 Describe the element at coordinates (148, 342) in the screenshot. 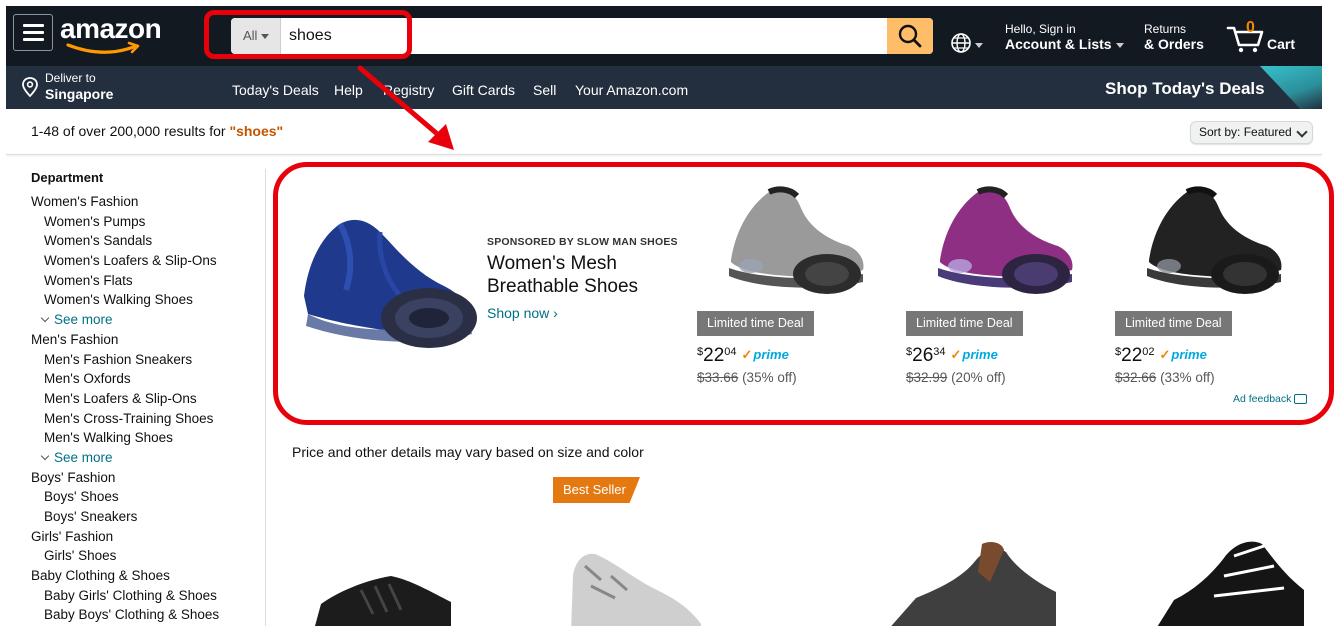

I see `sidebar-item: Men's Fashion` at that location.